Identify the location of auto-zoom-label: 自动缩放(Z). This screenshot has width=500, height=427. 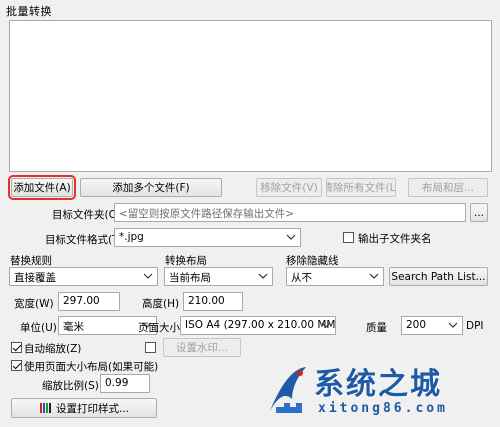
(53, 349).